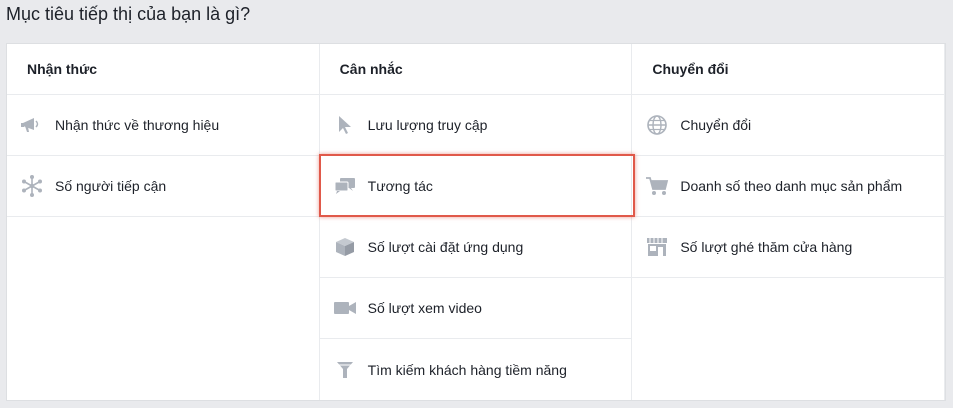  Describe the element at coordinates (788, 125) in the screenshot. I see `objective-conversions: Chuyển đổi` at that location.